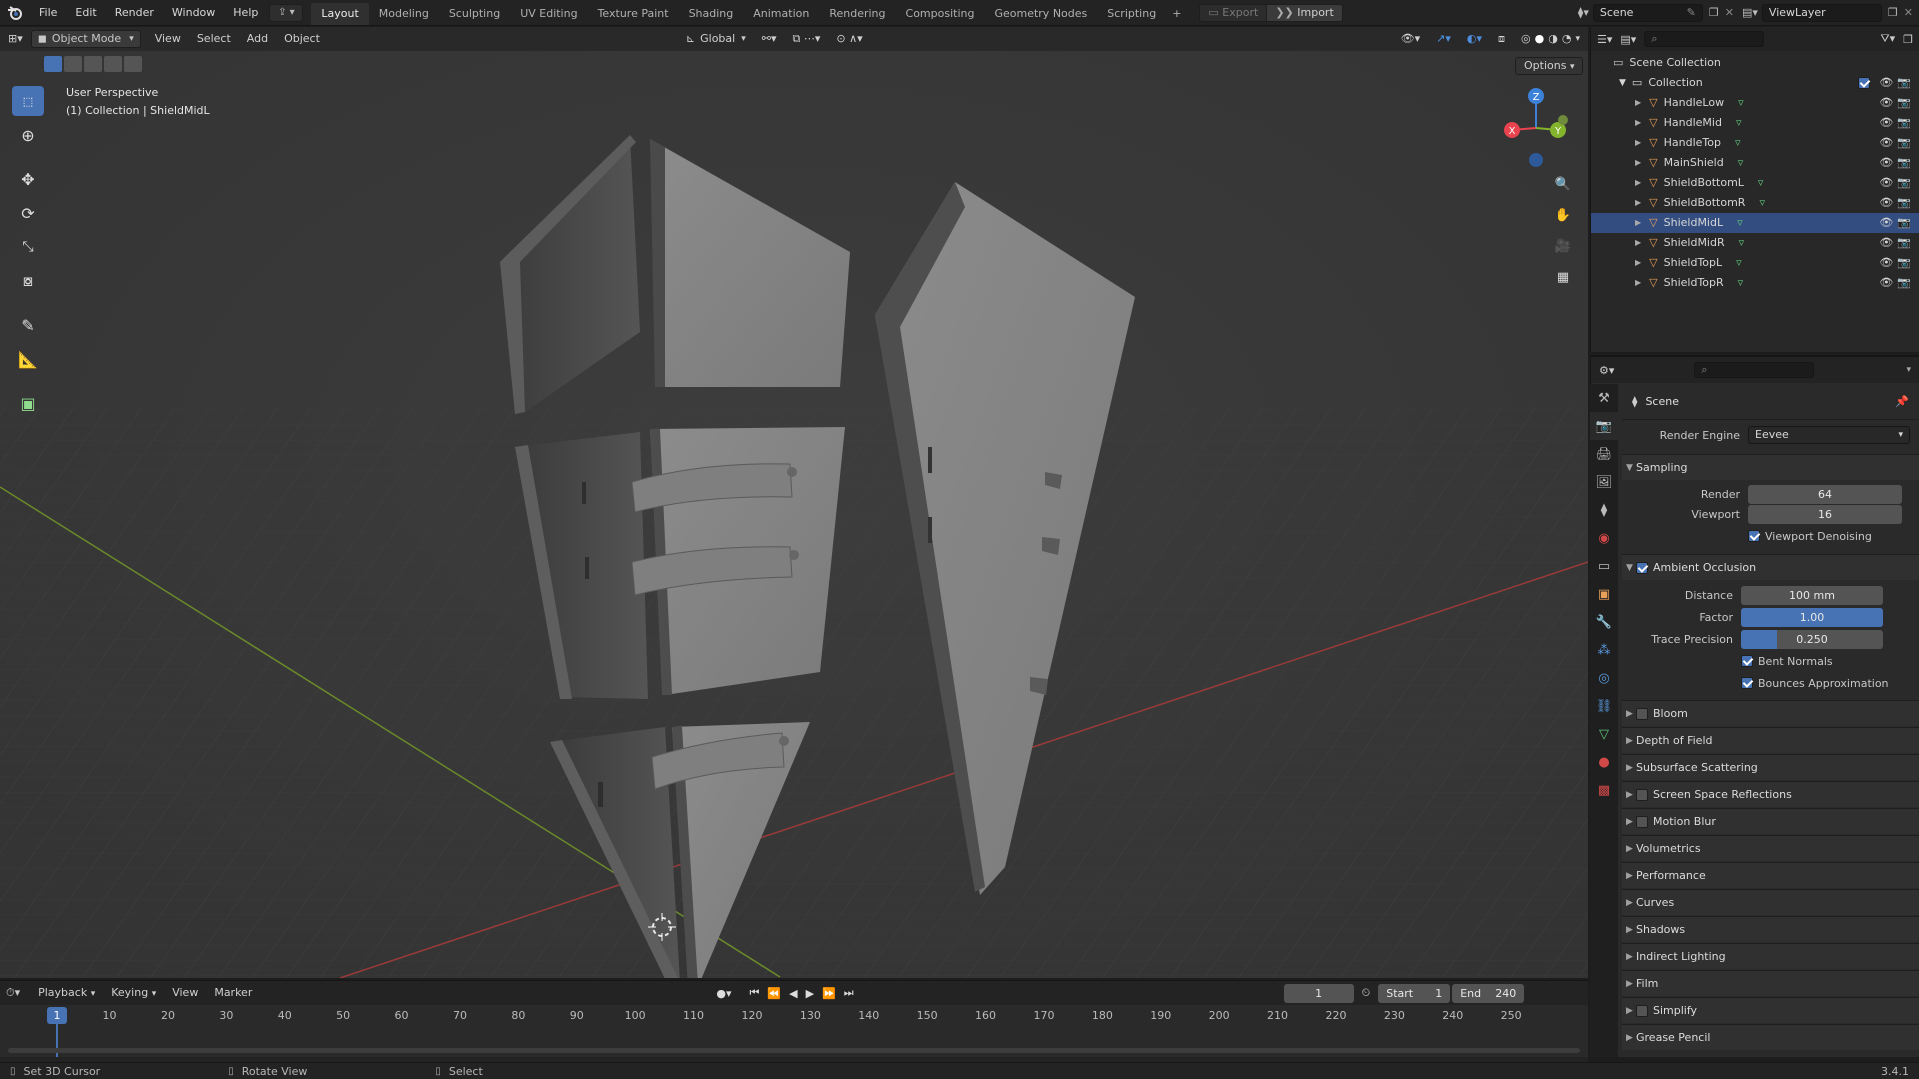 The height and width of the screenshot is (1079, 1919). I want to click on play-reverse-icon: ◀, so click(793, 993).